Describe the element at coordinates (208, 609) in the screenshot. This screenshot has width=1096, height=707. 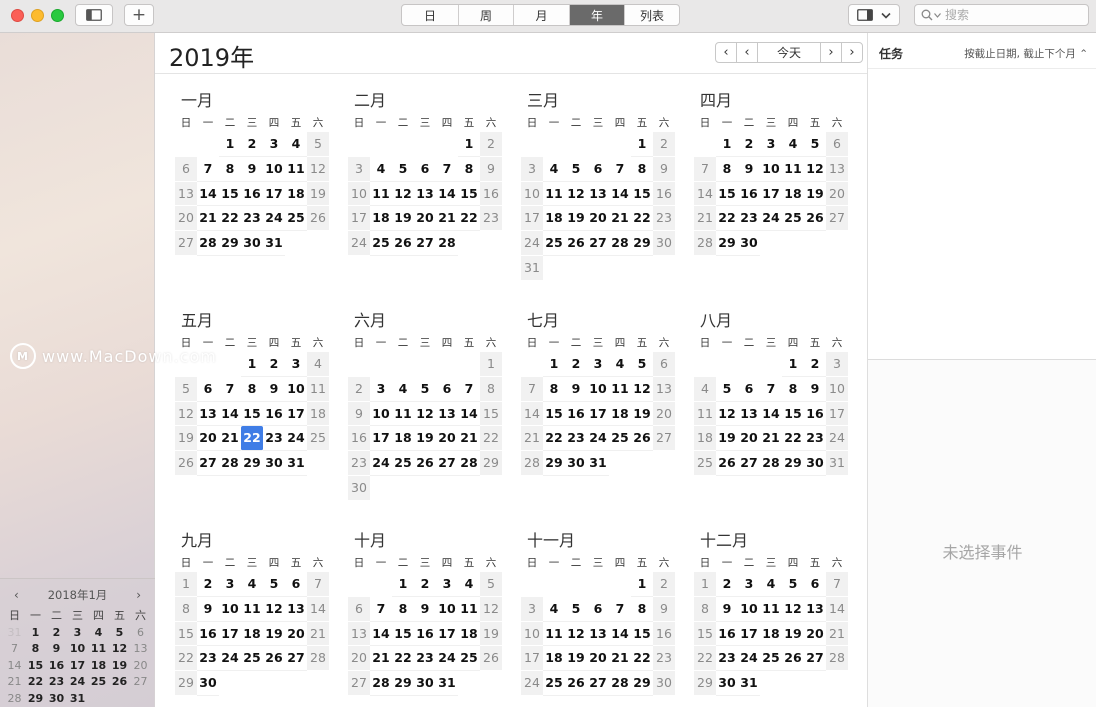
I see `day-cell: 9` at that location.